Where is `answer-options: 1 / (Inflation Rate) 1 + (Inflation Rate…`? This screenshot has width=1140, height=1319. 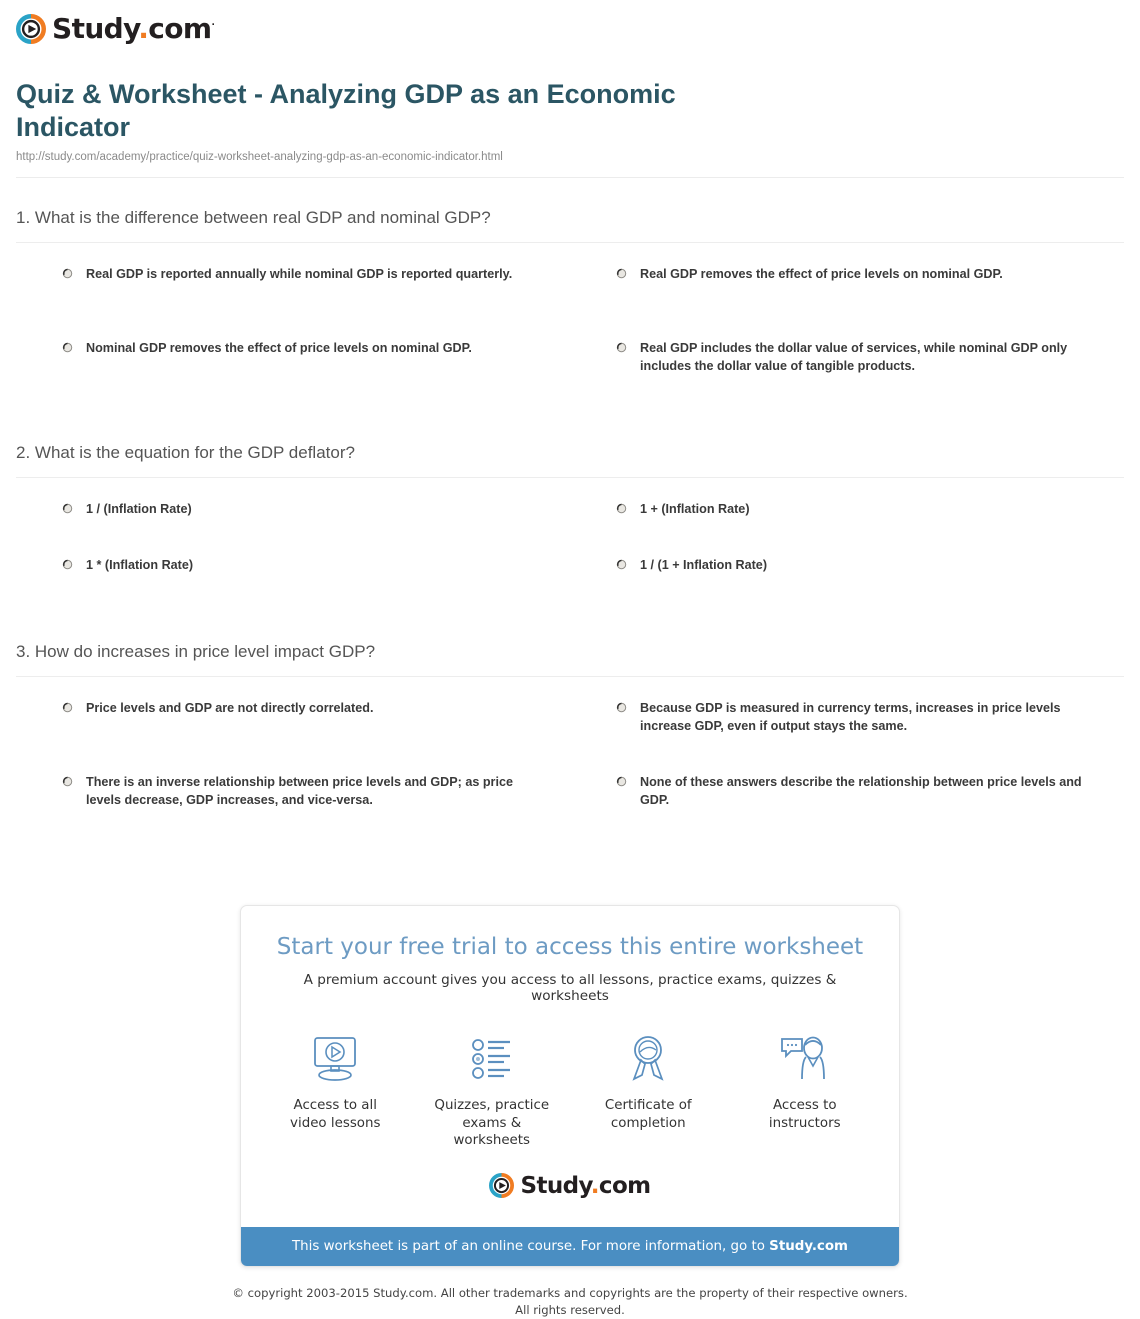
answer-options: 1 / (Inflation Rate) 1 + (Inflation Rate… is located at coordinates (570, 545).